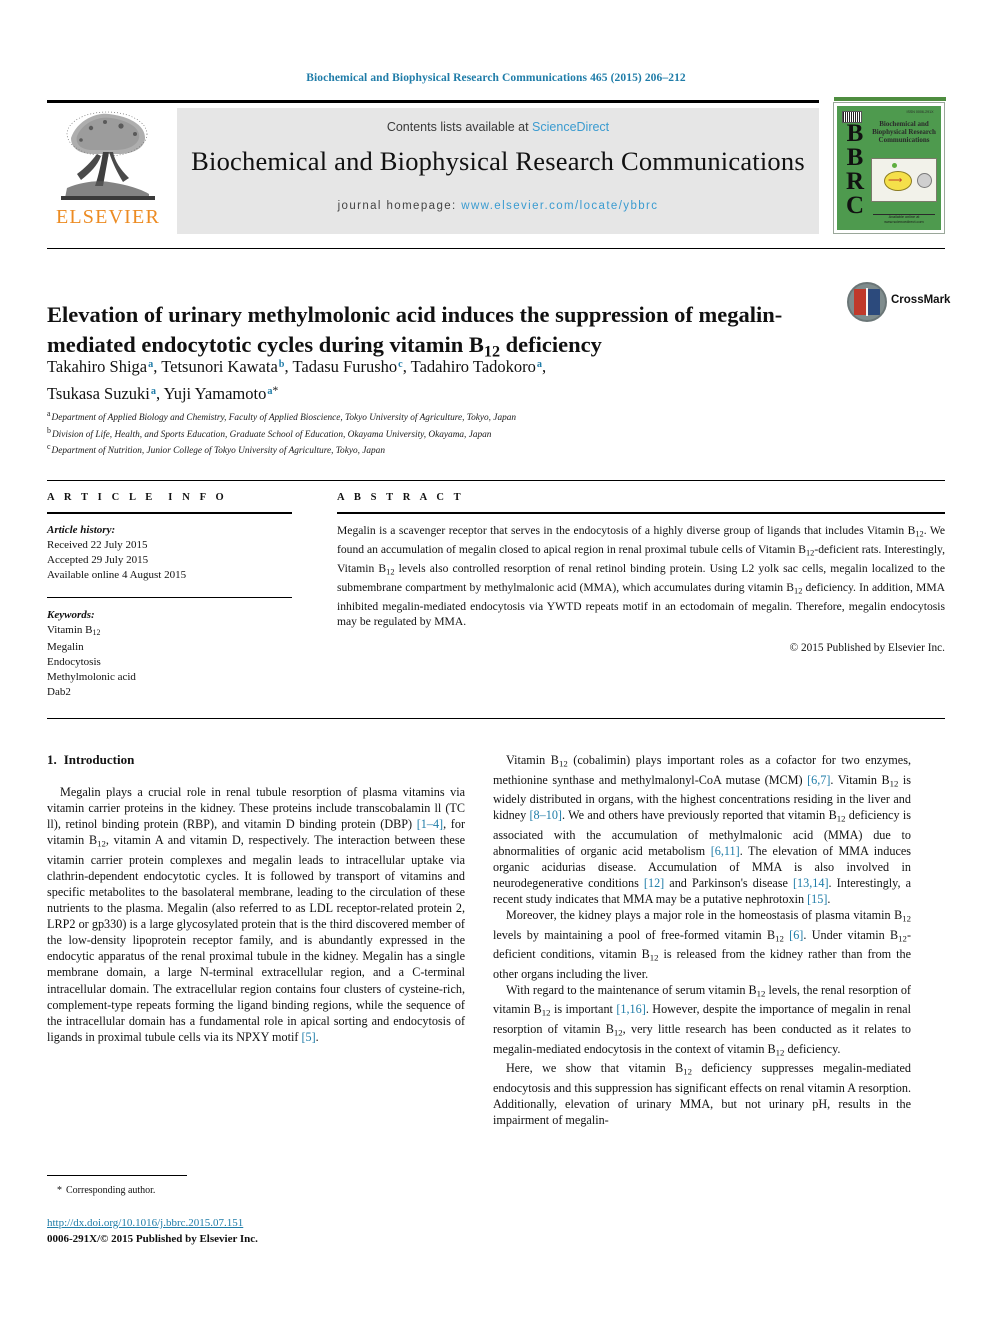 The width and height of the screenshot is (992, 1323). Describe the element at coordinates (924, 180) in the screenshot. I see `nucleus-shape-icon` at that location.